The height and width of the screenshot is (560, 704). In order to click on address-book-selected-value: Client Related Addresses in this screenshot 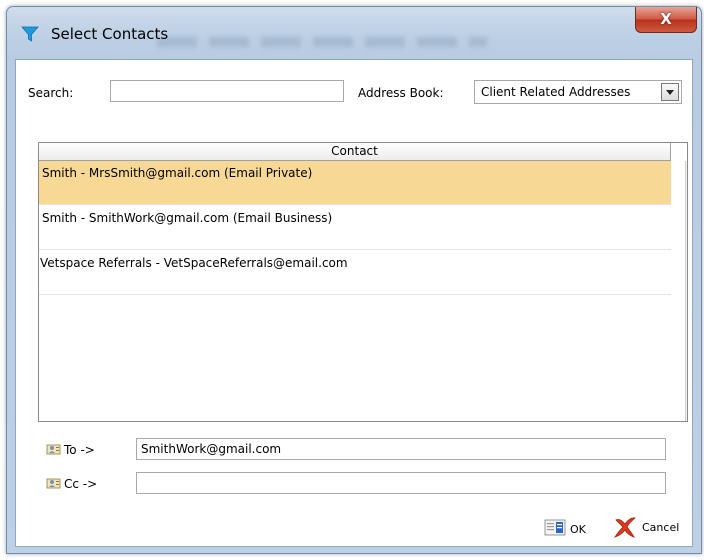, I will do `click(556, 92)`.